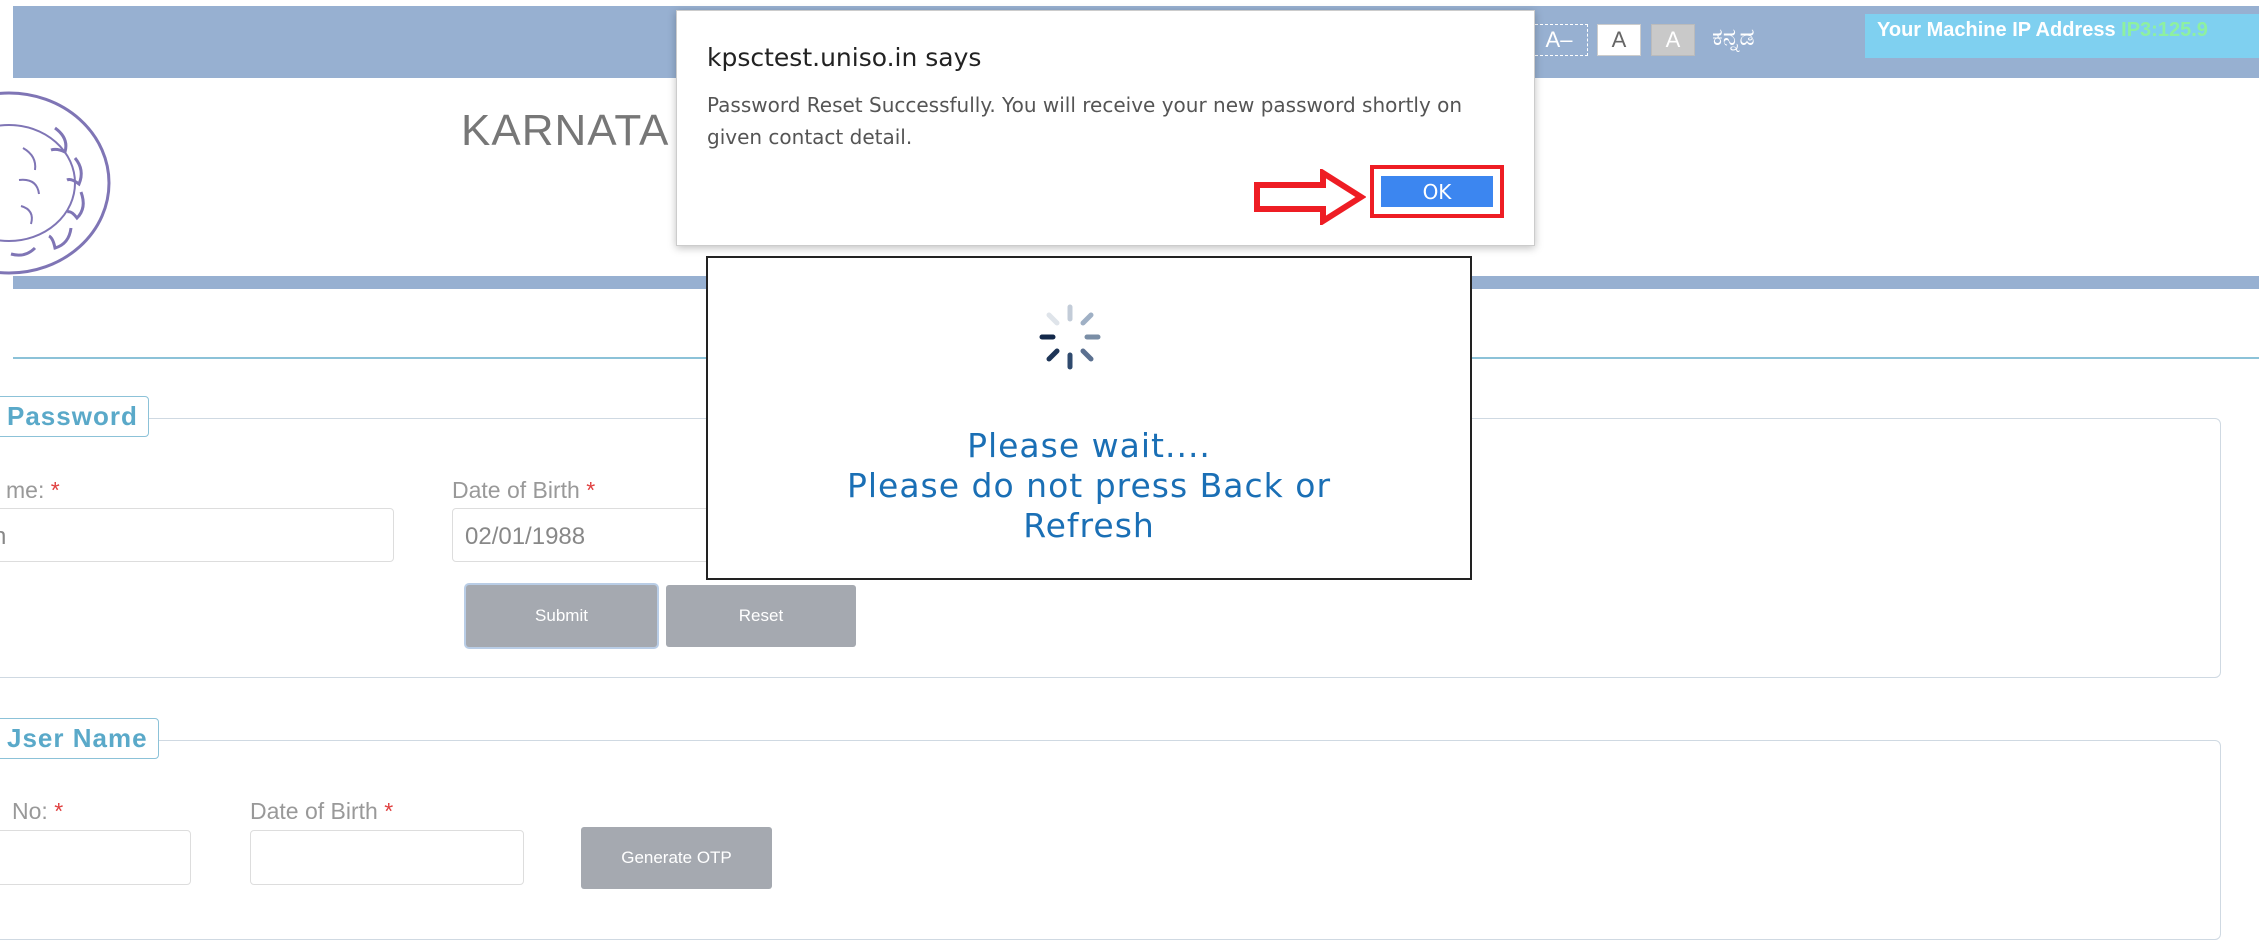 The height and width of the screenshot is (940, 2259). I want to click on submit-button: Submit, so click(561, 616).